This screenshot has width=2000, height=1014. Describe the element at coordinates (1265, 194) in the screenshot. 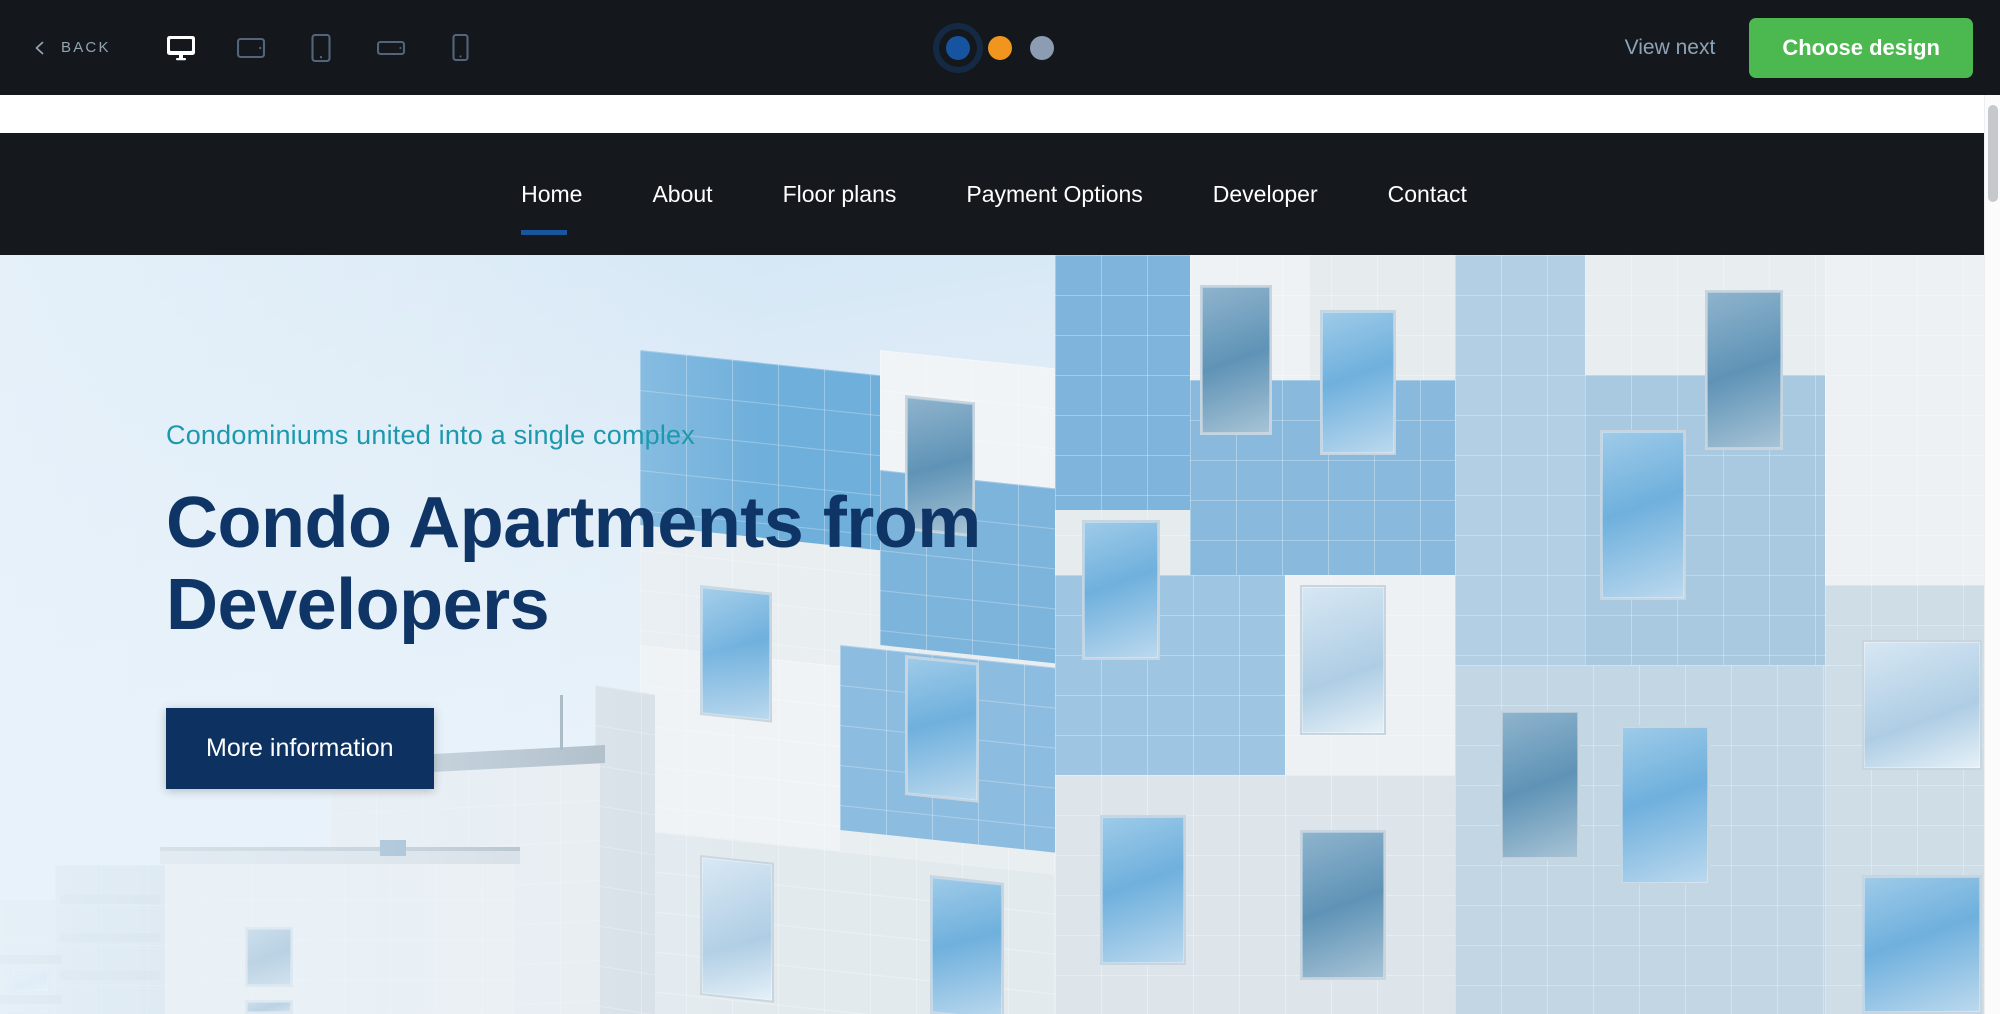

I see `nav-item-developer: Developer` at that location.